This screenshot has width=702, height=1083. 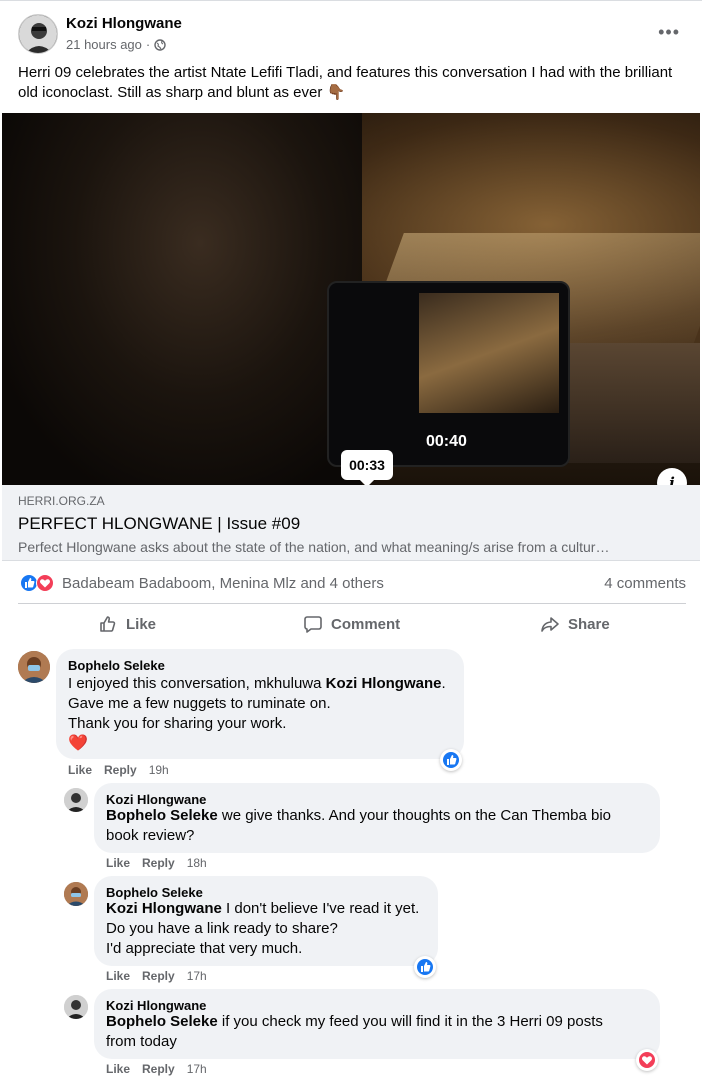 I want to click on author-avatar, so click(x=38, y=34).